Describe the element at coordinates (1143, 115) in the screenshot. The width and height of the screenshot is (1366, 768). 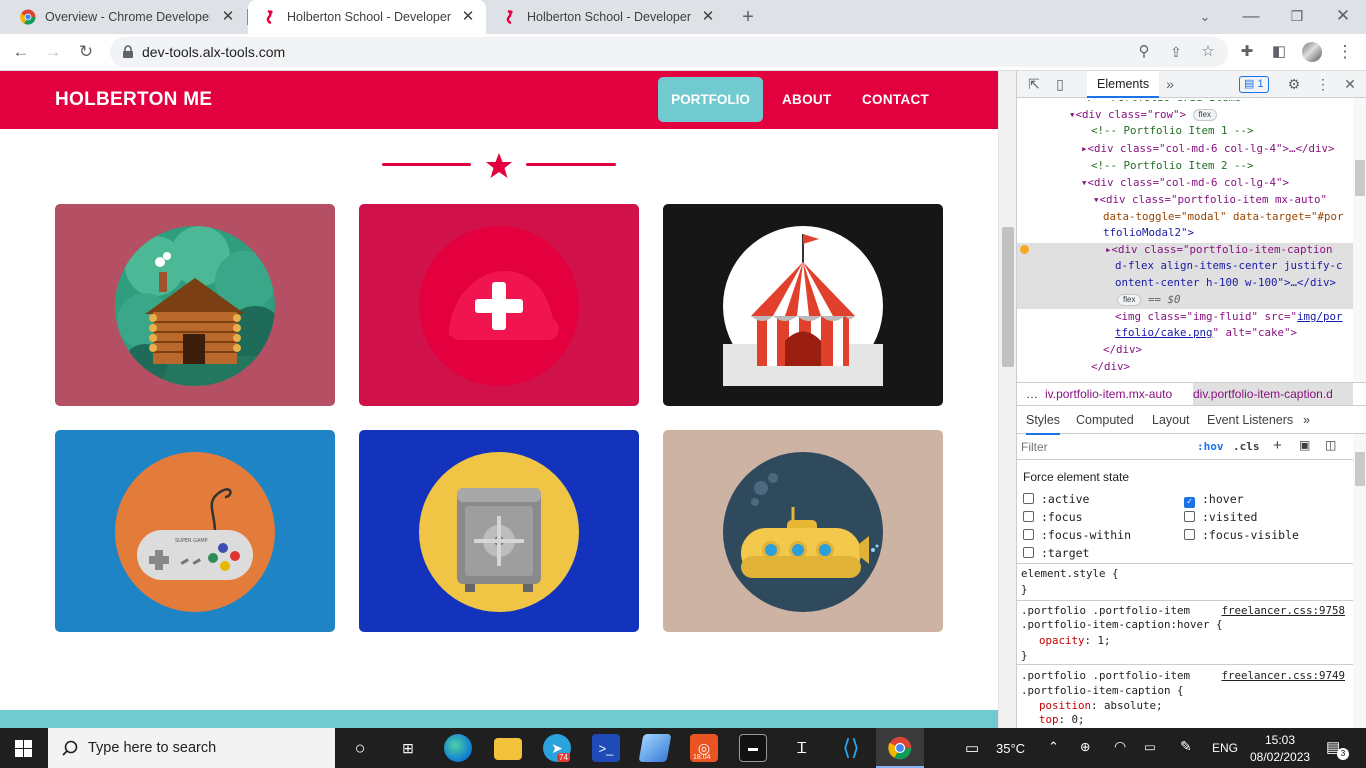
I see `dom-line: ▾<div class="row"> flex` at that location.